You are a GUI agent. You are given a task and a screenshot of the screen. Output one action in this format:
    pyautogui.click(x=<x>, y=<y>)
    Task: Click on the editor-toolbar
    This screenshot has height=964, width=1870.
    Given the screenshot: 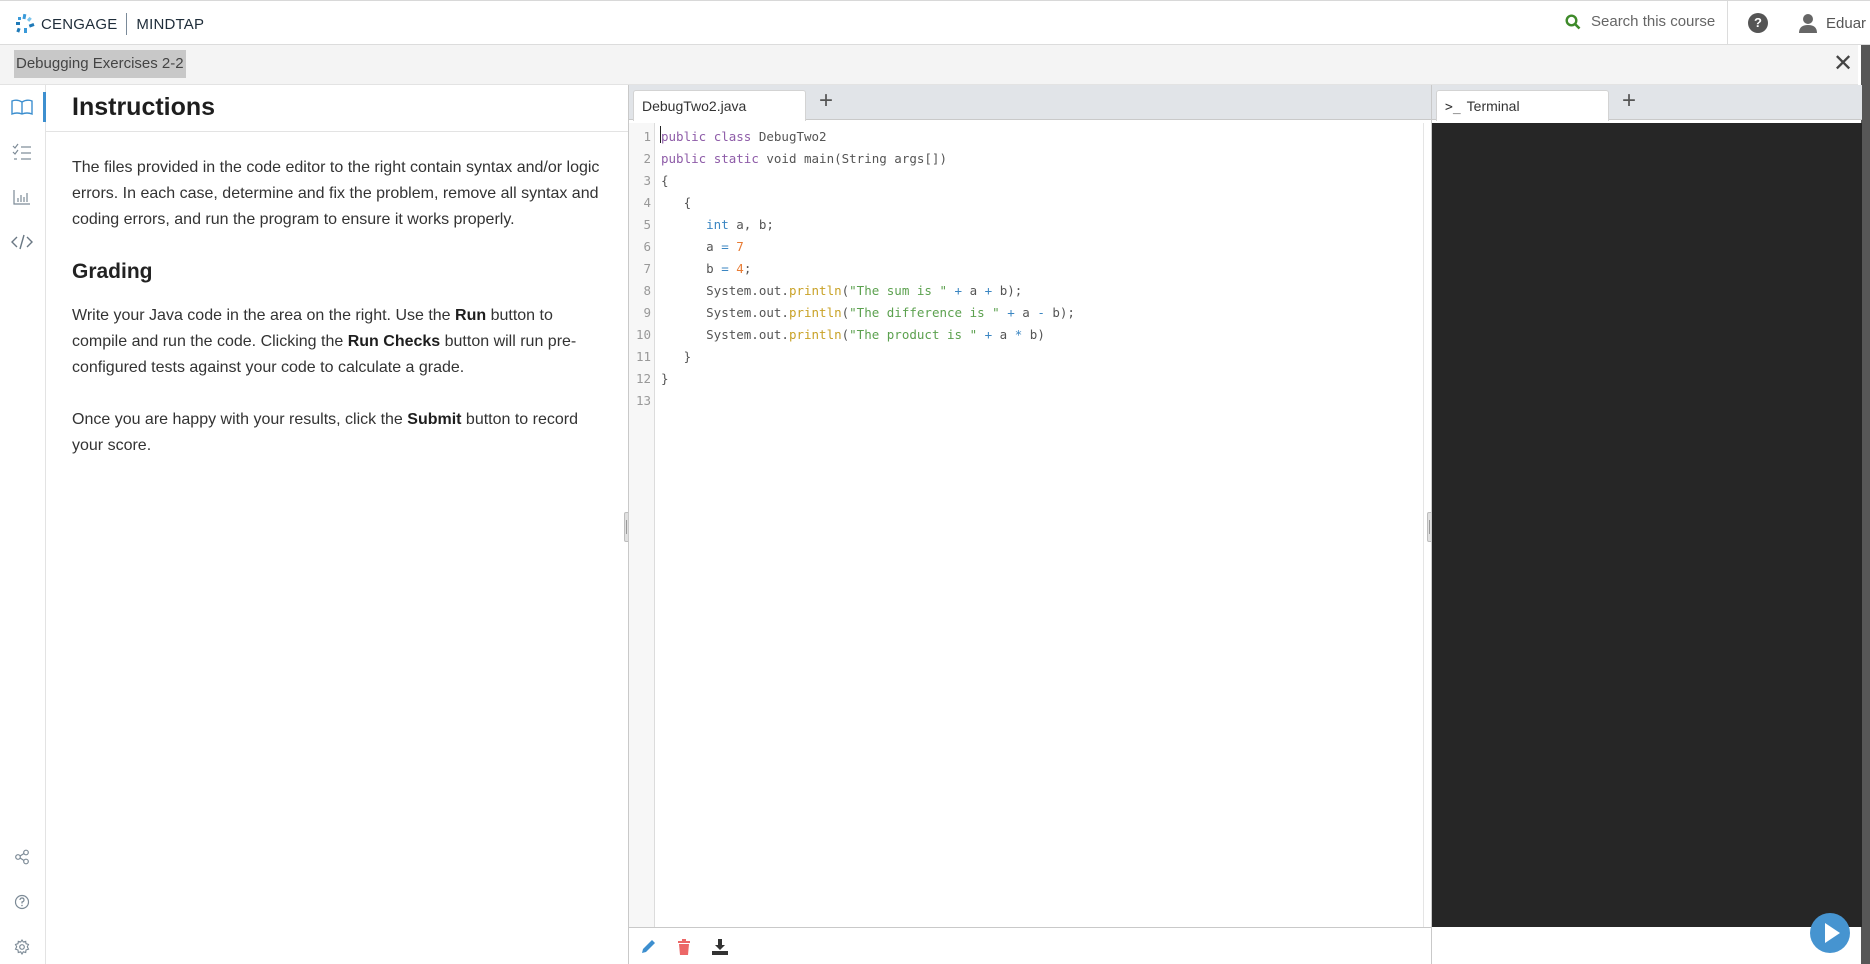 What is the action you would take?
    pyautogui.click(x=1030, y=945)
    